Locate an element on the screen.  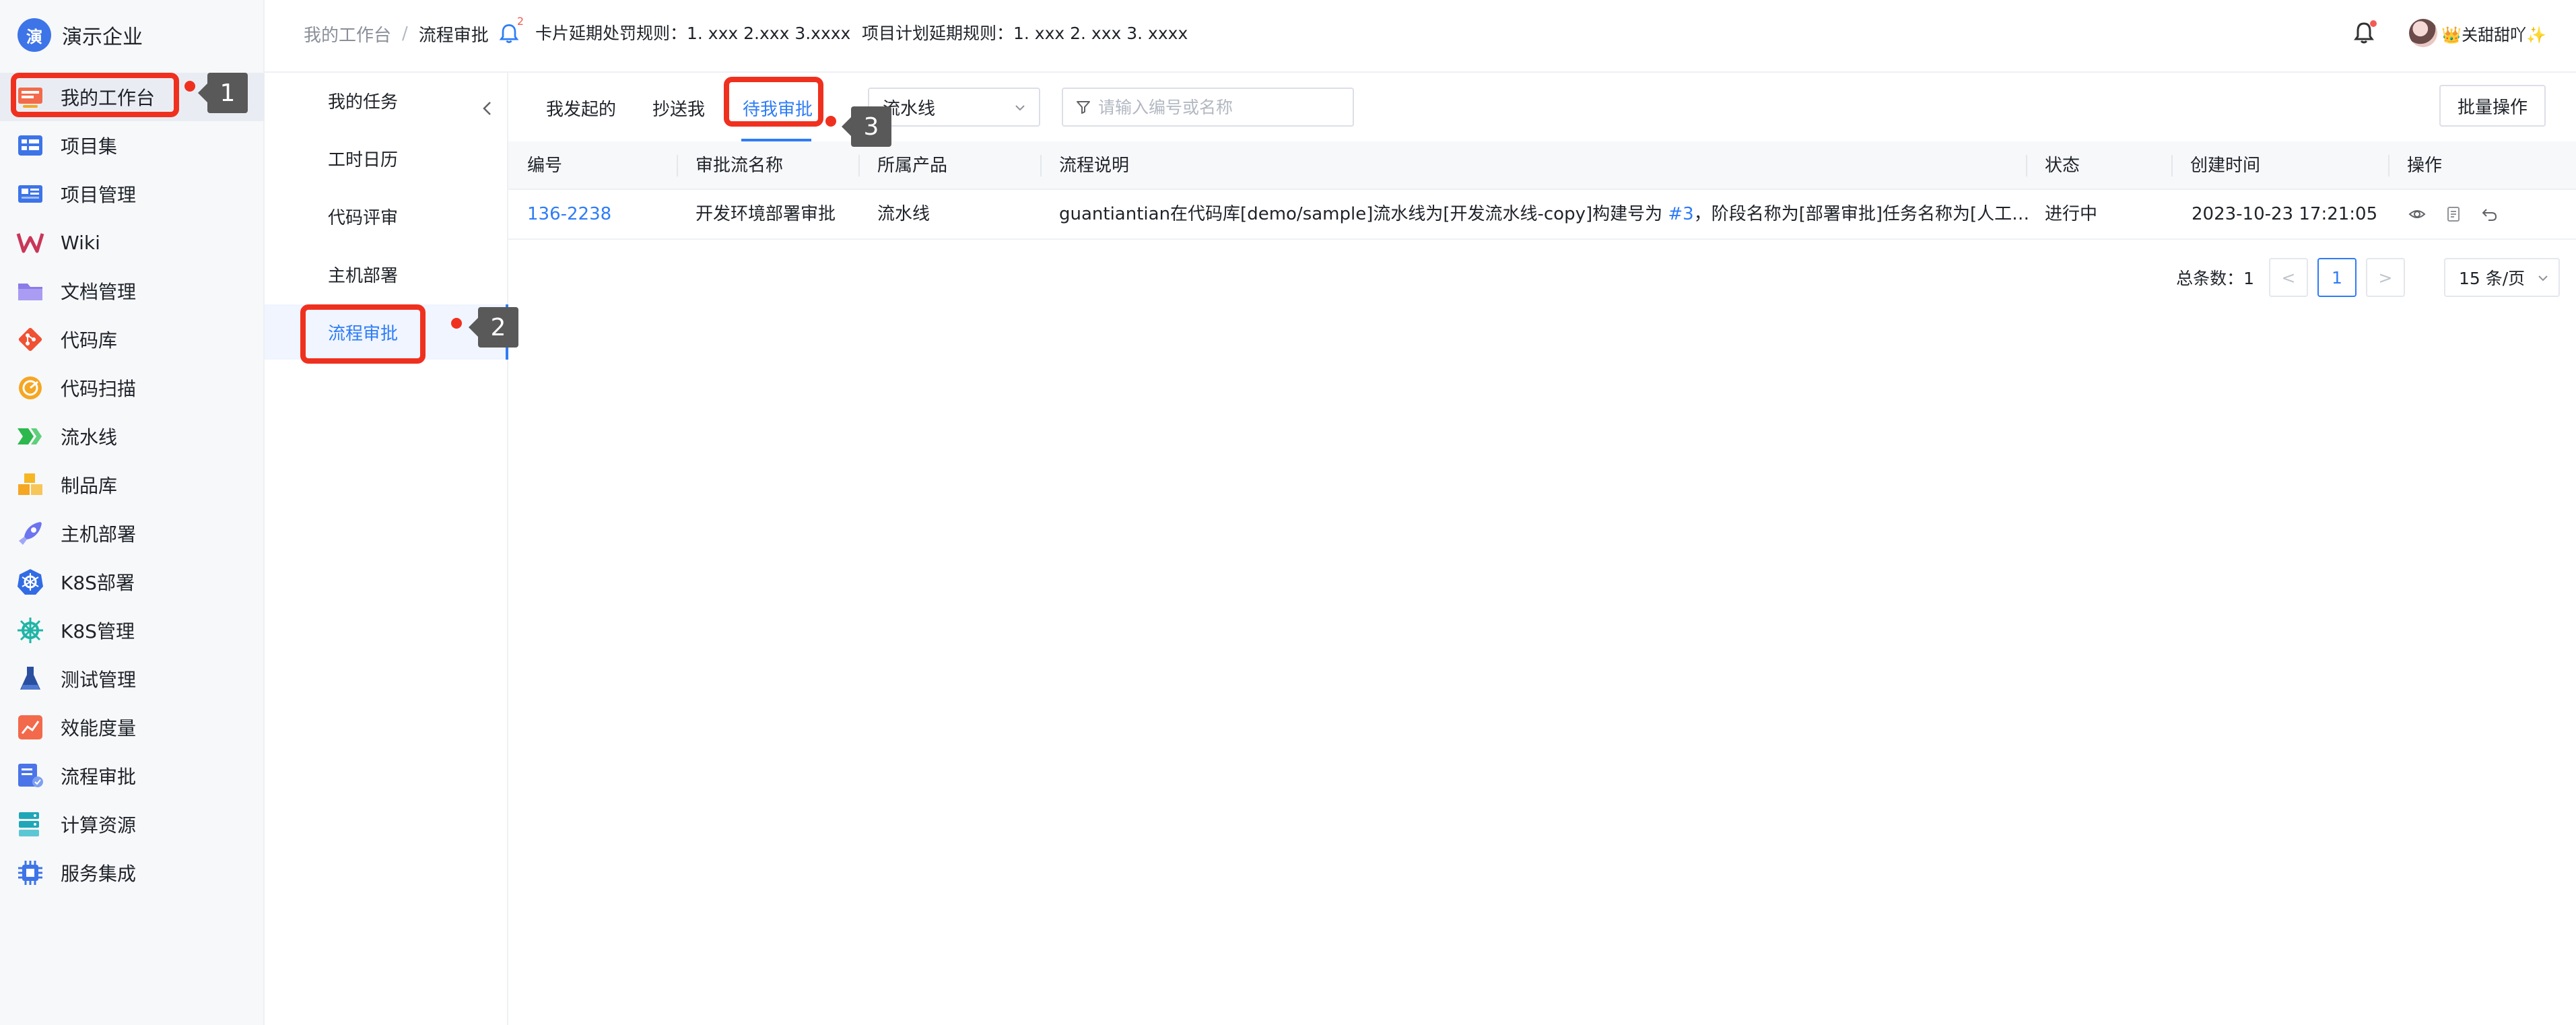
scan-icon is located at coordinates (30, 388).